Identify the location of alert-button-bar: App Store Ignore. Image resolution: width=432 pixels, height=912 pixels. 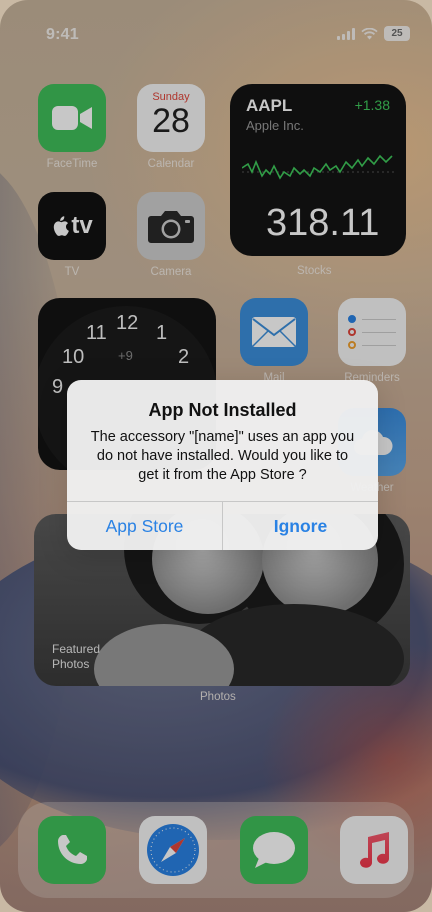
(222, 525).